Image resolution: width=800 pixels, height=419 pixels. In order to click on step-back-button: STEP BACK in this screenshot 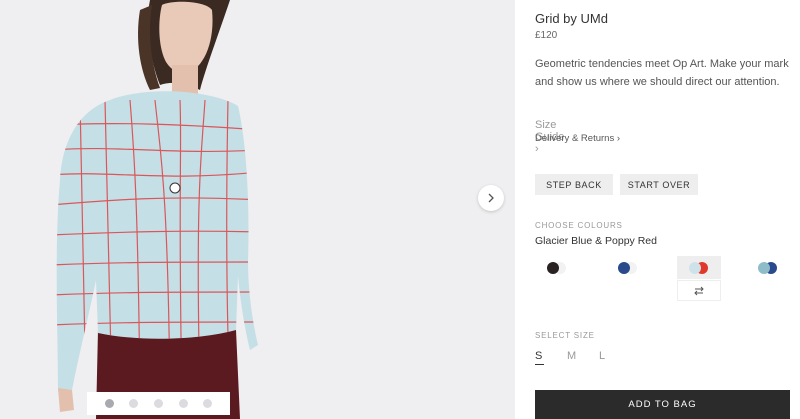, I will do `click(574, 184)`.